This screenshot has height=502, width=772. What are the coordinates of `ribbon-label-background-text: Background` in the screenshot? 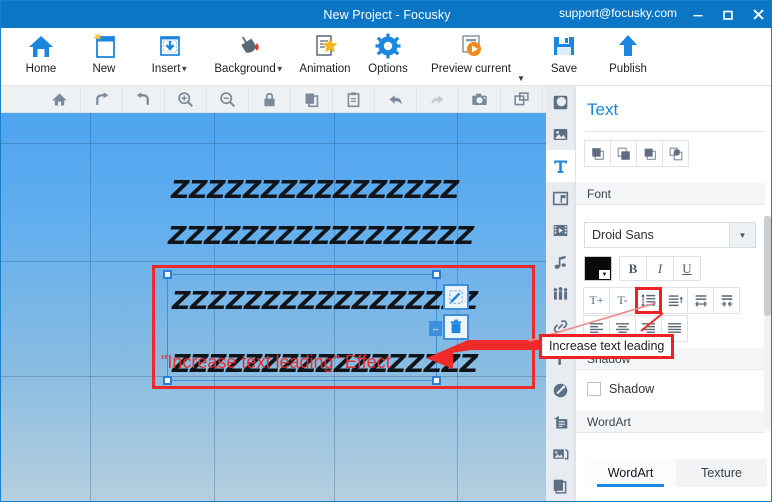 It's located at (245, 69).